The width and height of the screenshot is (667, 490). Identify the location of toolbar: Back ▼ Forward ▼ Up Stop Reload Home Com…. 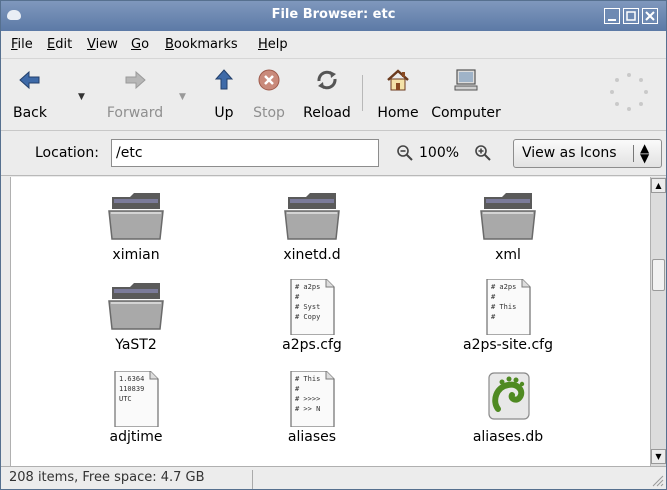
(333, 95).